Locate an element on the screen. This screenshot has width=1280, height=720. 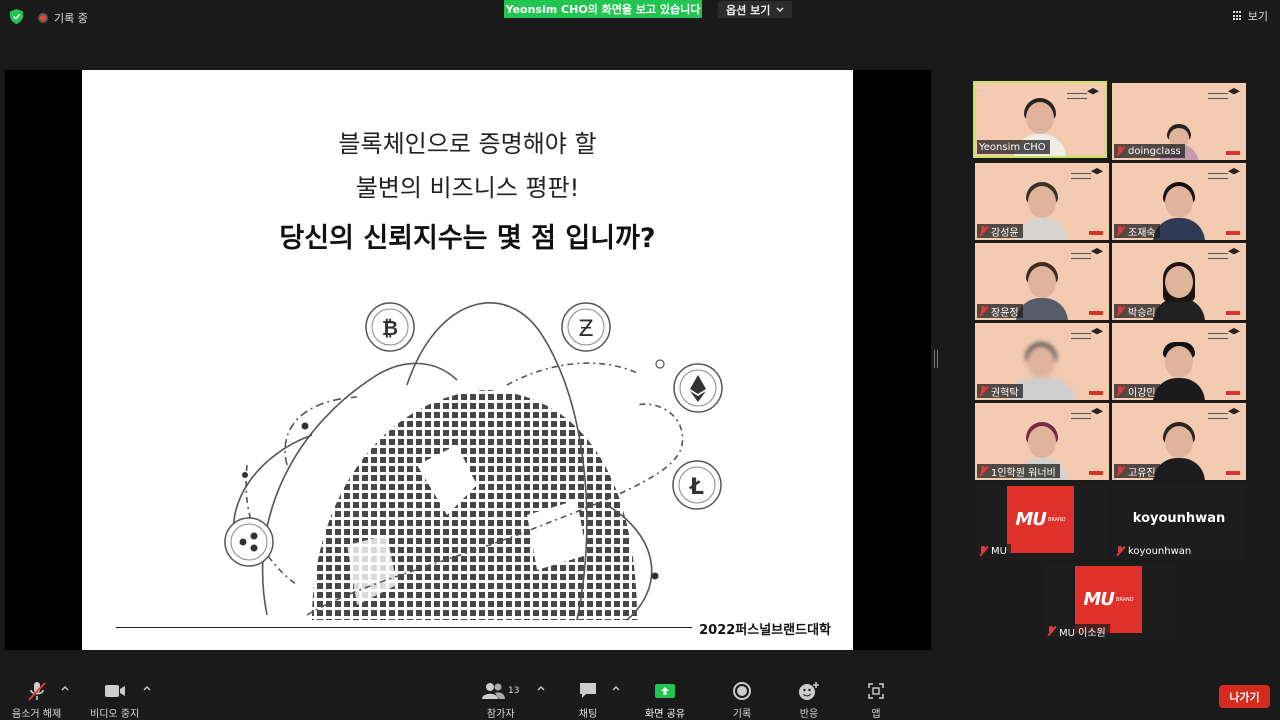
participant-tile: 권혁탁 is located at coordinates (1042, 361).